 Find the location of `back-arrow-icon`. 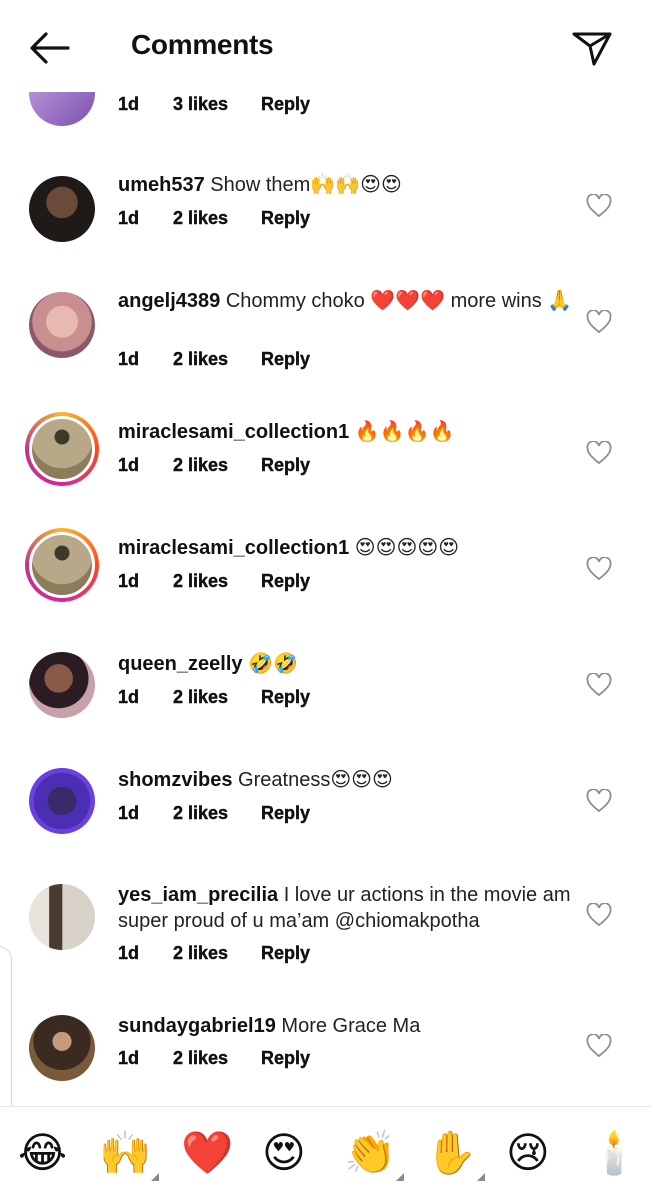

back-arrow-icon is located at coordinates (50, 48).